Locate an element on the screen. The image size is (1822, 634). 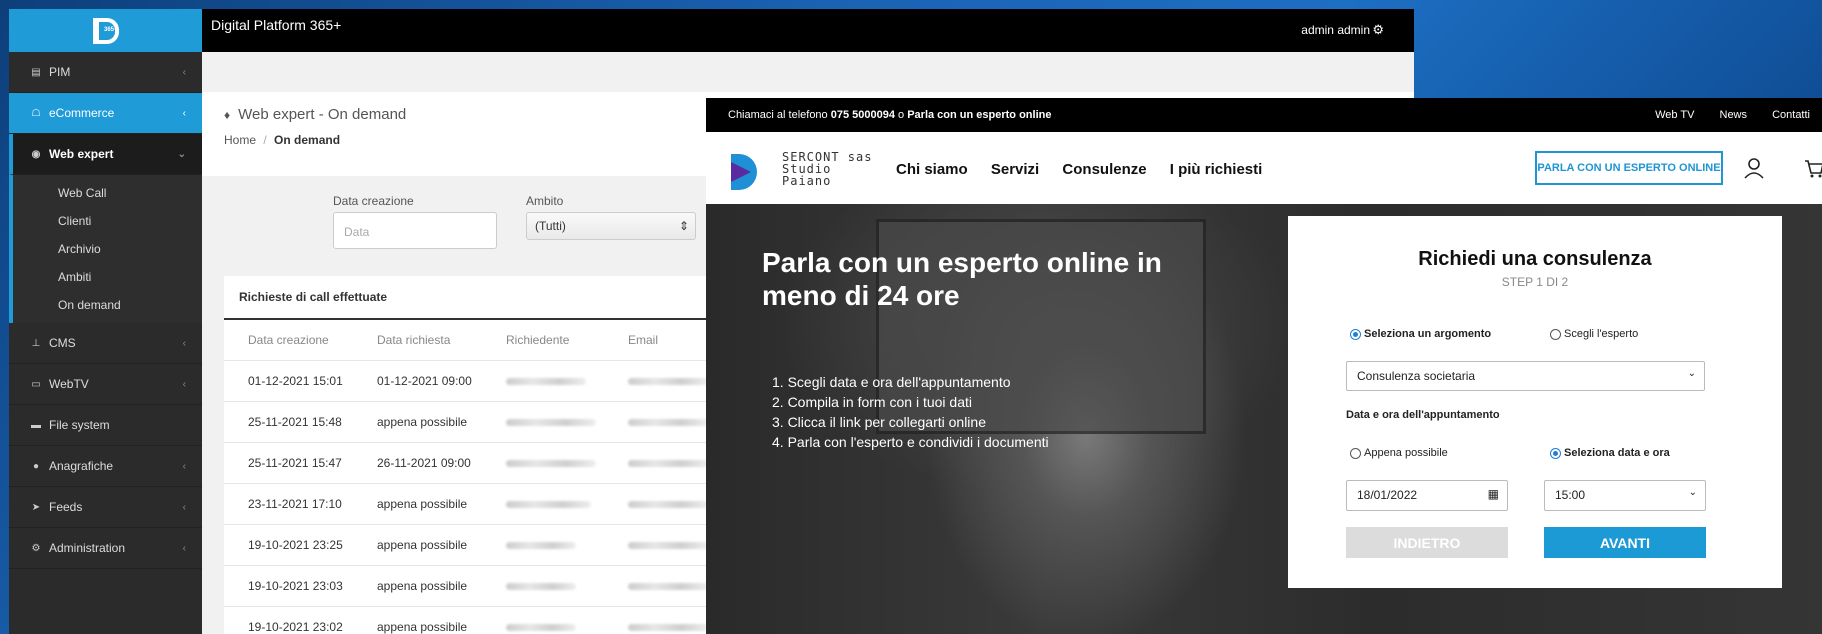
sidebar-item-label: PIM is located at coordinates (60, 72).